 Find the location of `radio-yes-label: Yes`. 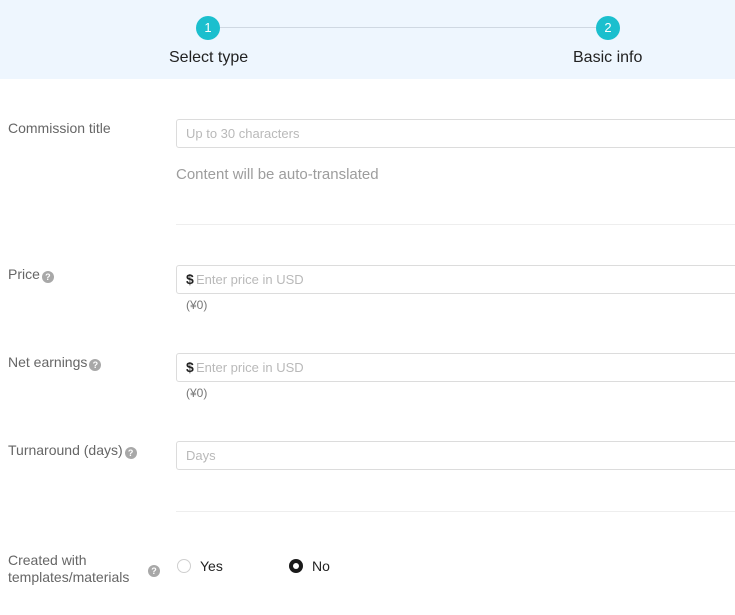

radio-yes-label: Yes is located at coordinates (211, 566).